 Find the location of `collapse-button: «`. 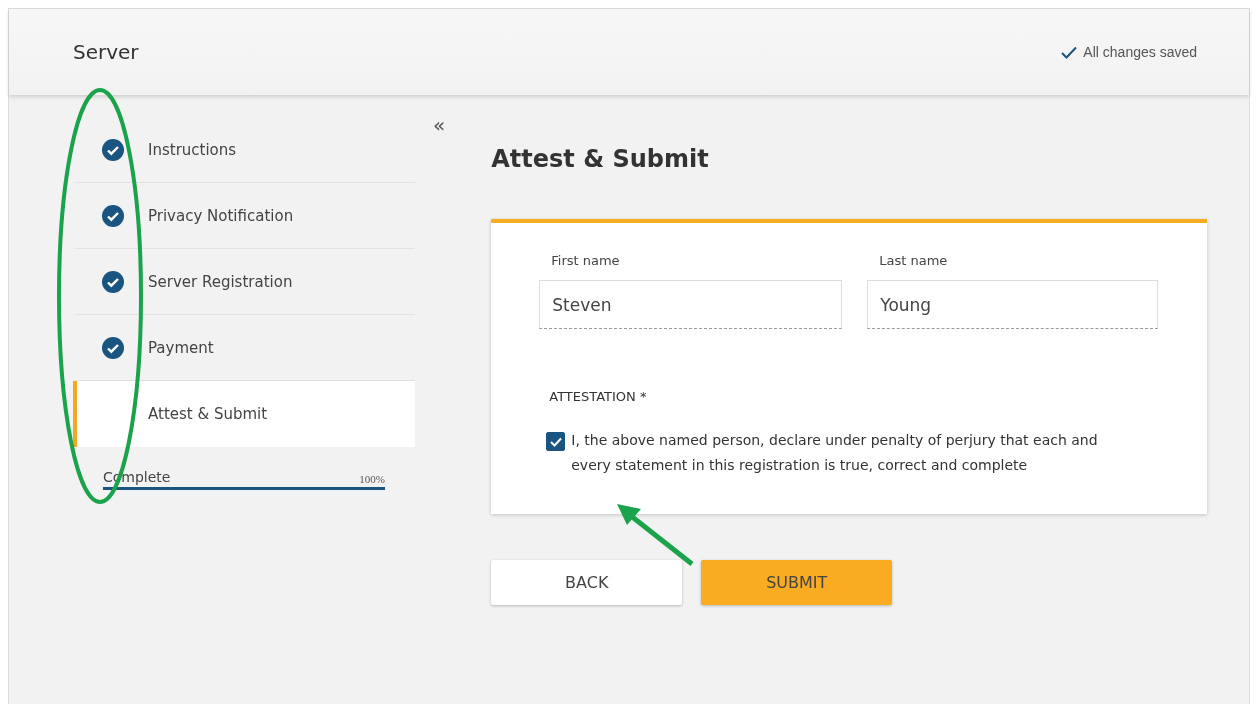

collapse-button: « is located at coordinates (439, 125).